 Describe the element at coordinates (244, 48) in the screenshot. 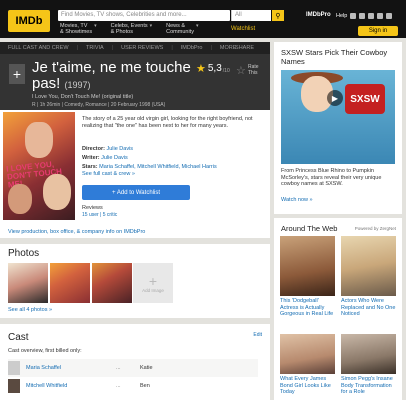

I see `share-link: SHARE` at that location.